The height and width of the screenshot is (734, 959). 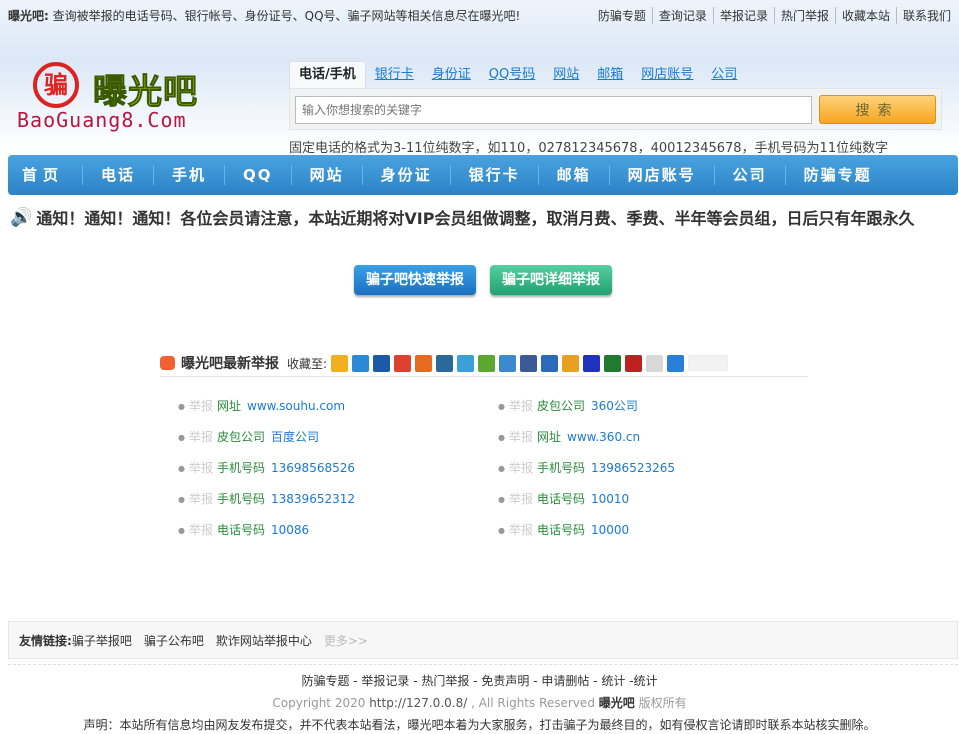 I want to click on people-icon, so click(x=634, y=363).